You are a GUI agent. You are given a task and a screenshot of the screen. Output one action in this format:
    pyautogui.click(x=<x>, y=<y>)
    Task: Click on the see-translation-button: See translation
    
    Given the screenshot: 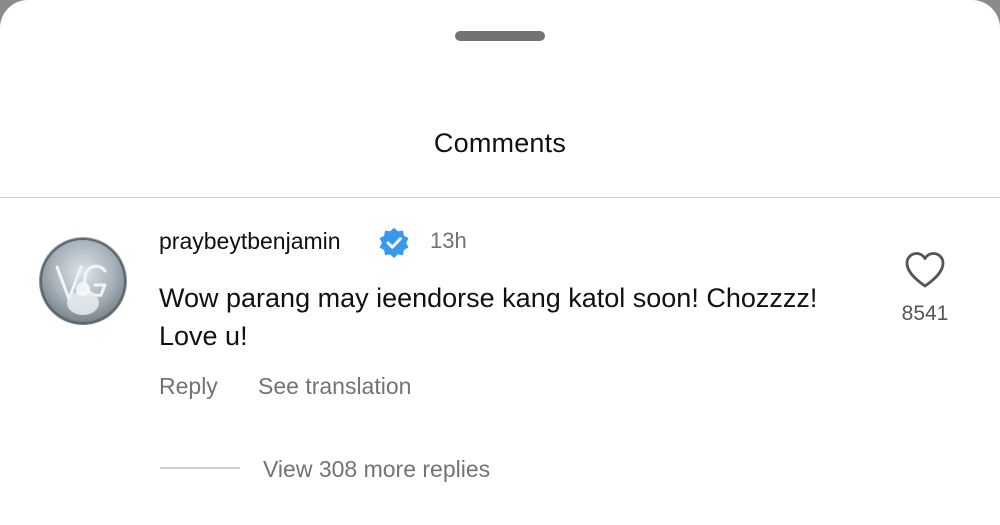 What is the action you would take?
    pyautogui.click(x=334, y=386)
    